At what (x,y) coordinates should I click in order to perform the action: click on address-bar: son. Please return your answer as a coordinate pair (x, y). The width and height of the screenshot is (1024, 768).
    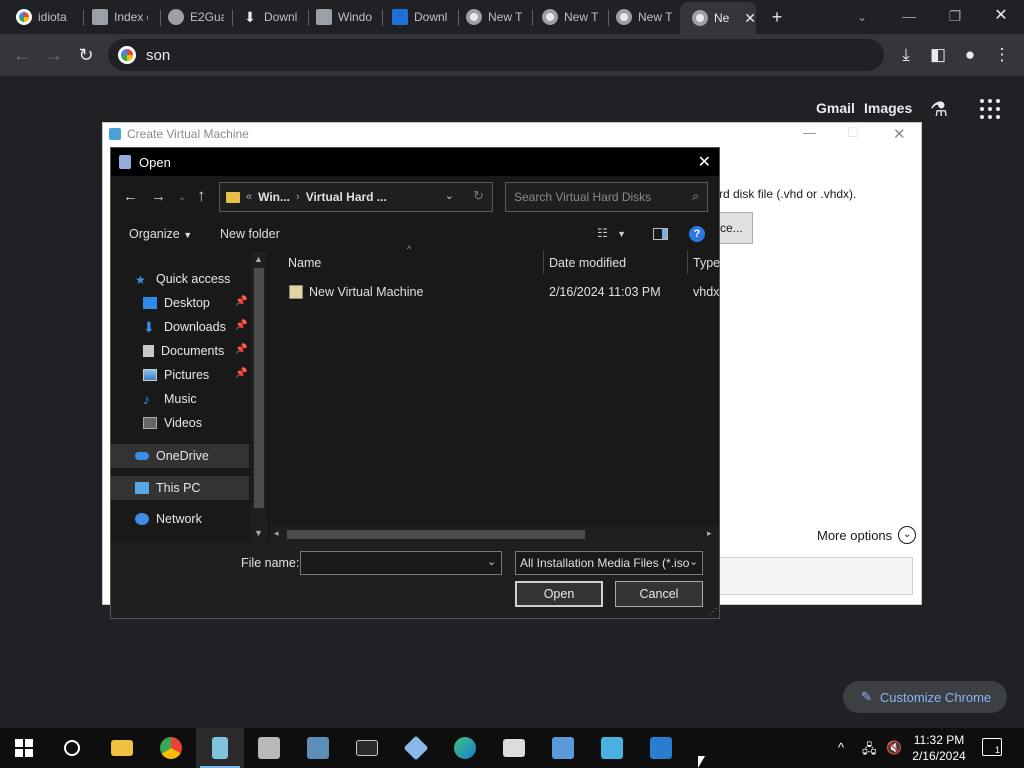
    Looking at the image, I should click on (496, 55).